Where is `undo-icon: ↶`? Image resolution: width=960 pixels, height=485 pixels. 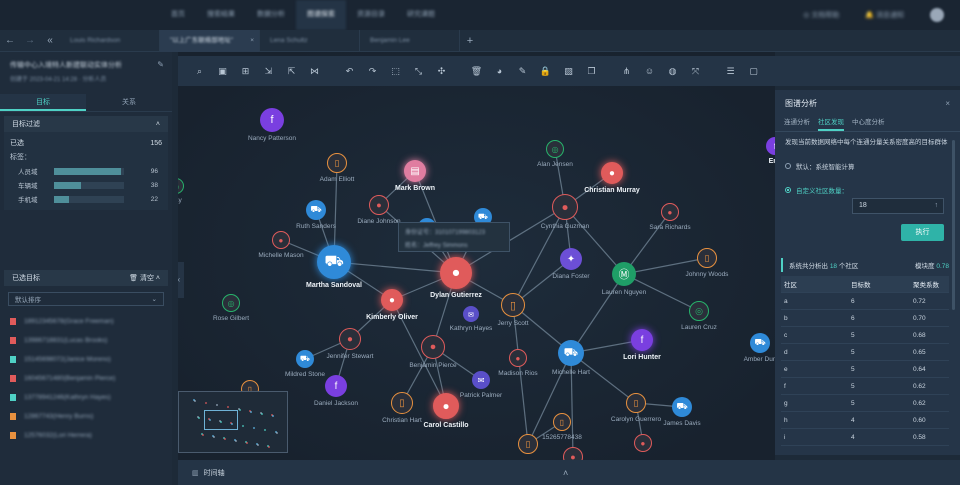 undo-icon: ↶ is located at coordinates (349, 71).